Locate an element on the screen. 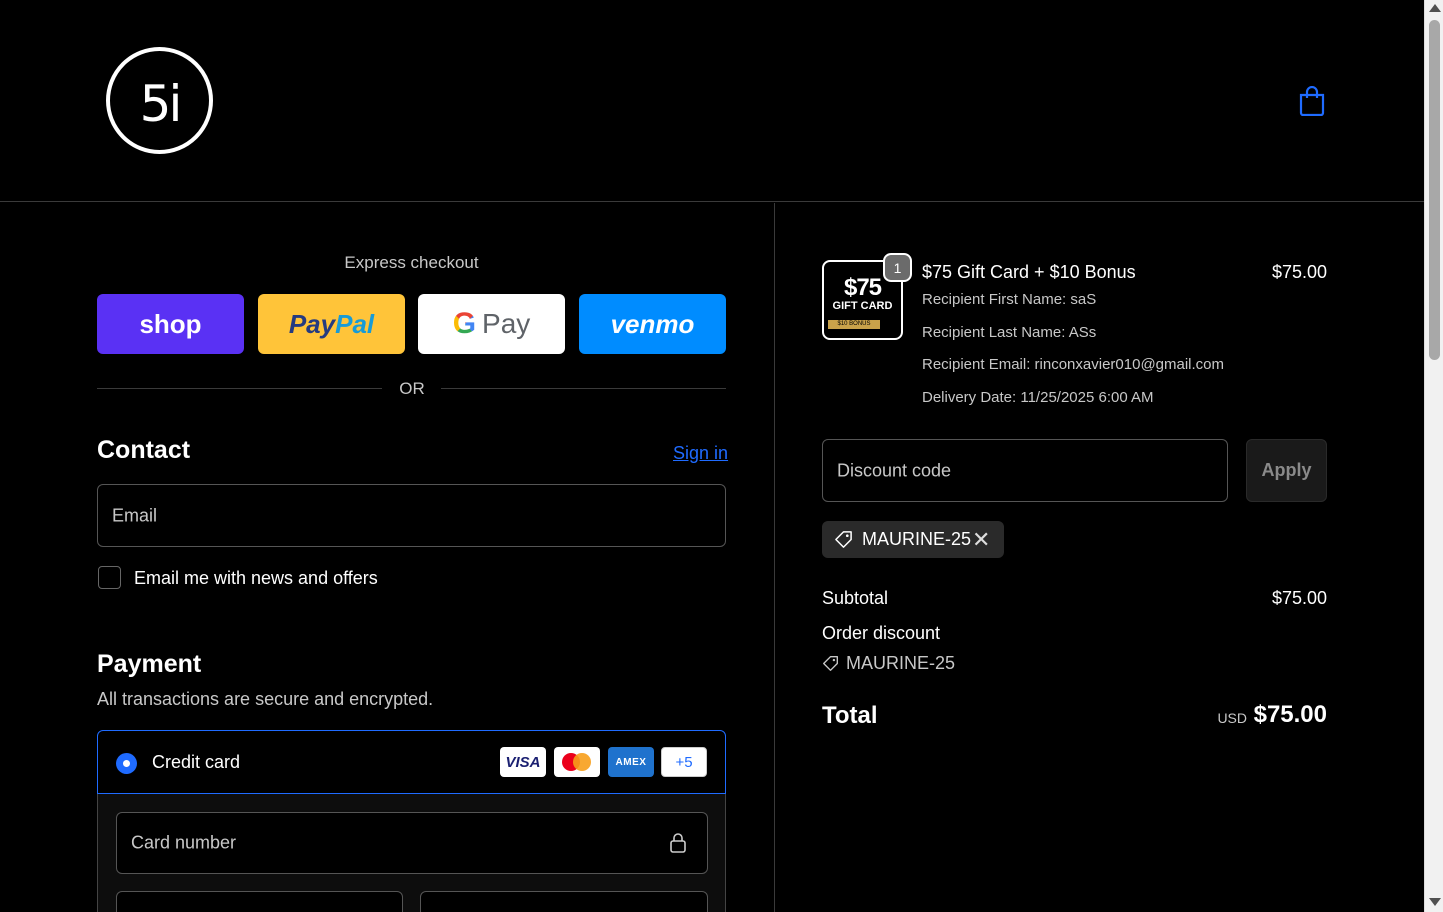 This screenshot has width=1443, height=912. scroll-up-icon is located at coordinates (1435, 8).